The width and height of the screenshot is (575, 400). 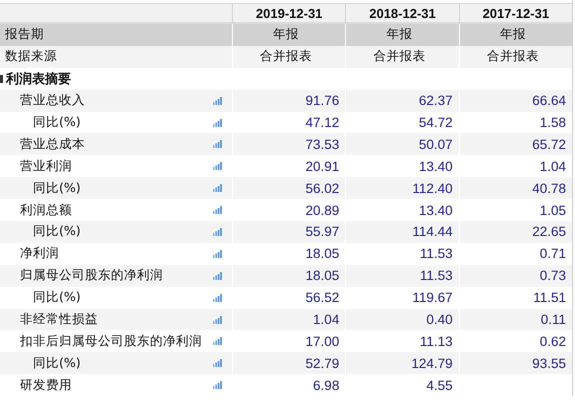 I want to click on row-label: 报告期, so click(x=24, y=35).